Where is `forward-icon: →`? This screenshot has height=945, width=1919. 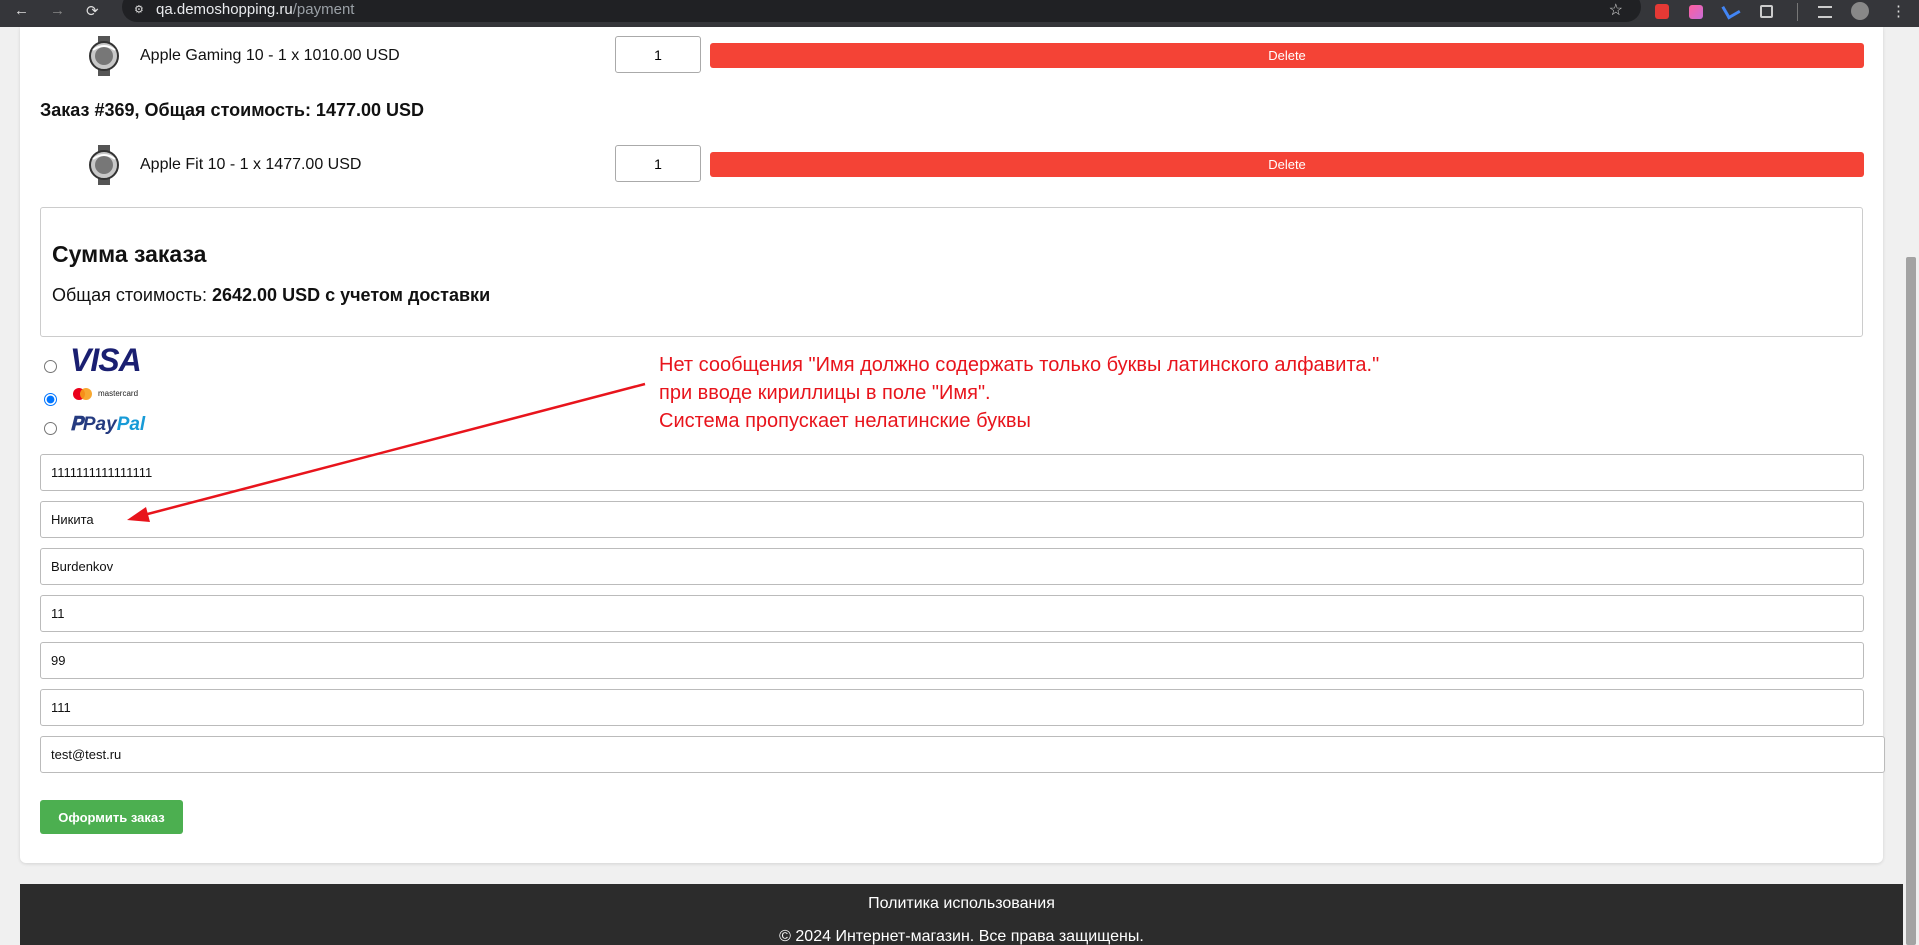 forward-icon: → is located at coordinates (57, 10).